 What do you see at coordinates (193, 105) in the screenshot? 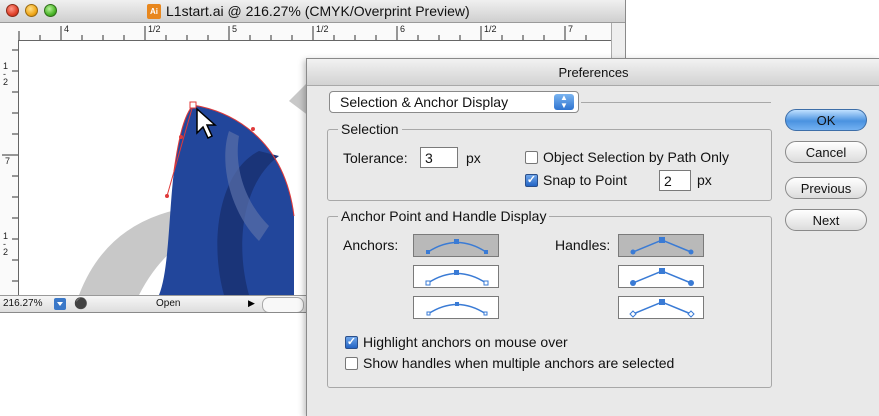
I see `anchor-point` at bounding box center [193, 105].